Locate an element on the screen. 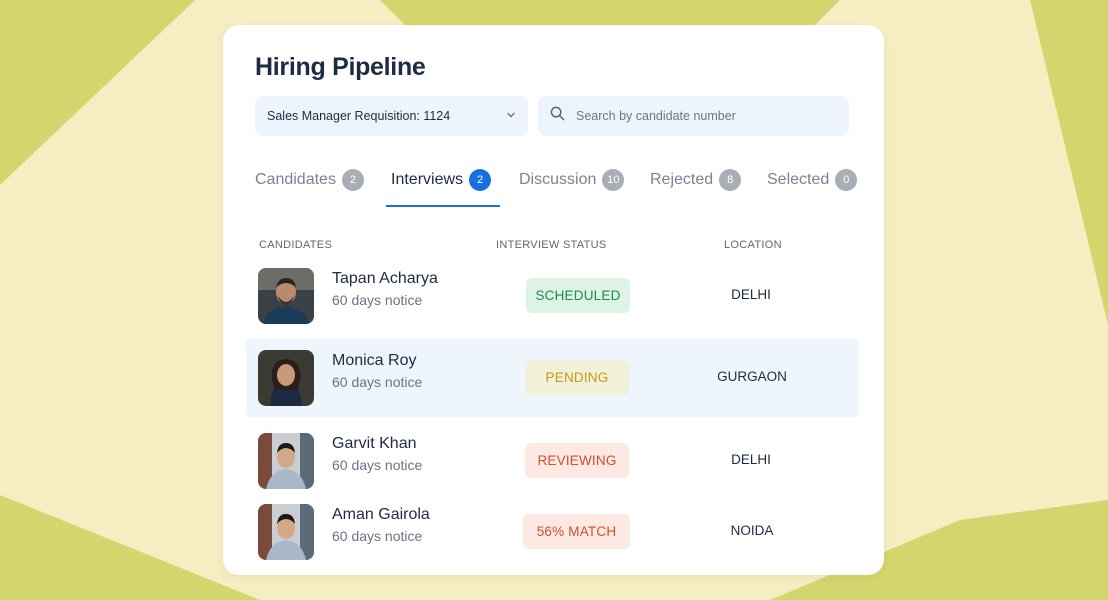 The height and width of the screenshot is (600, 1108). status-badge: REVIEWING is located at coordinates (577, 460).